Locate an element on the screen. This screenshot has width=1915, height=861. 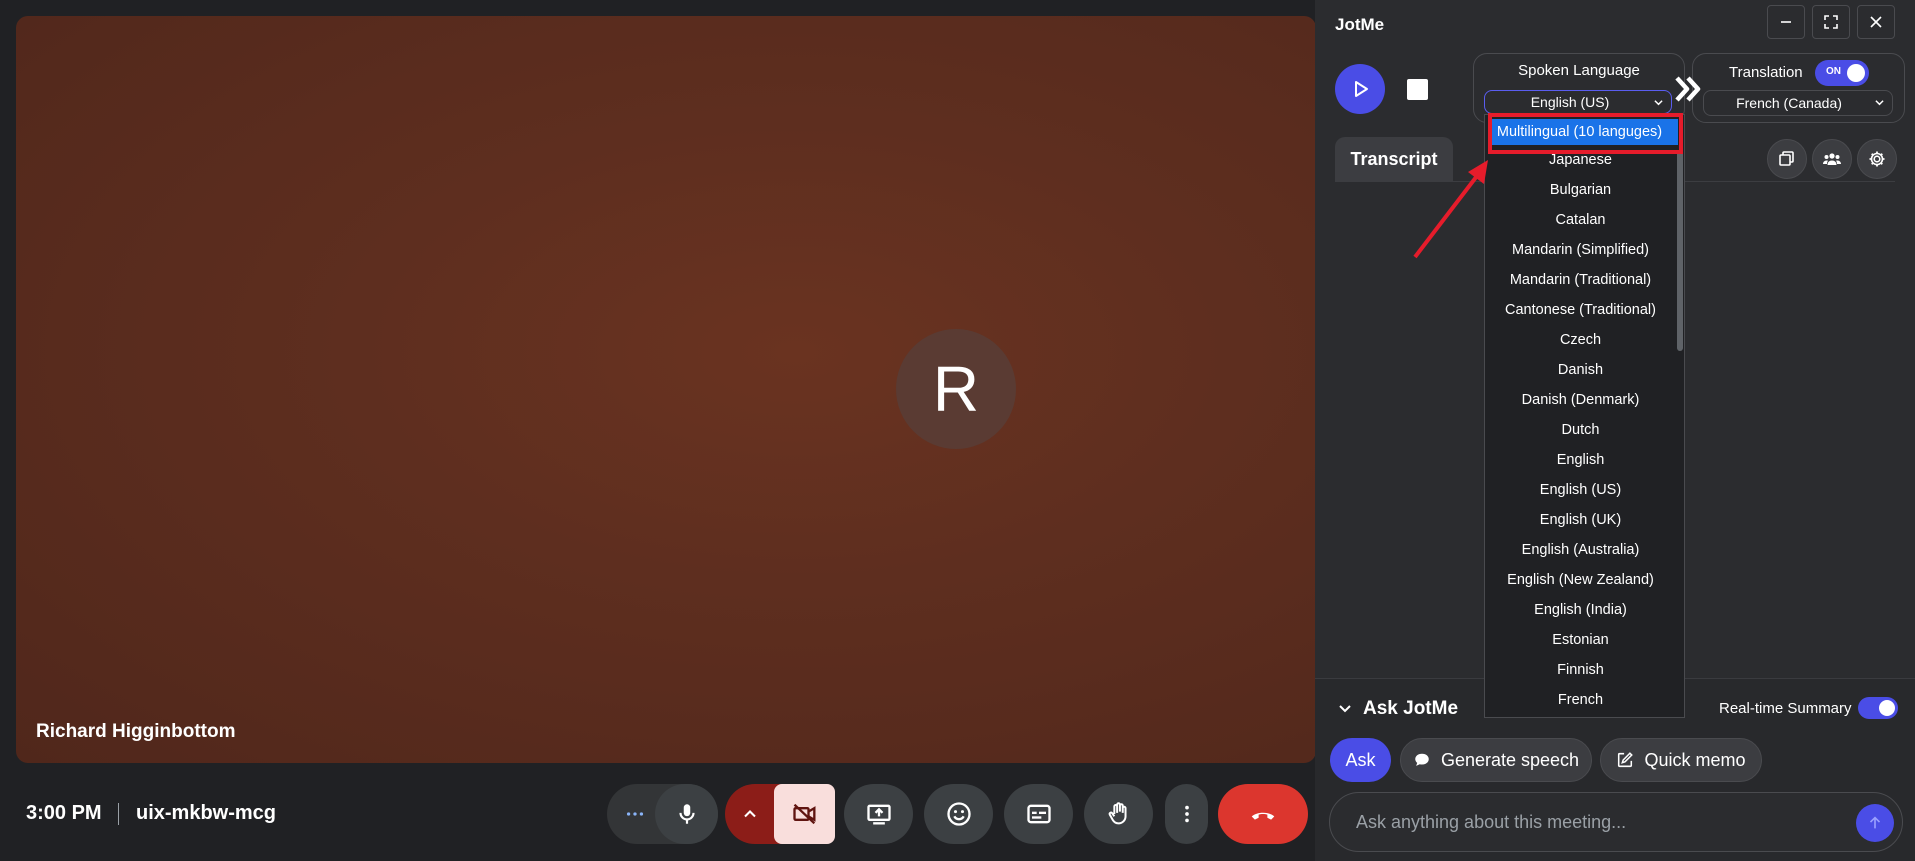
raise-hand-icon is located at coordinates (1117, 813).